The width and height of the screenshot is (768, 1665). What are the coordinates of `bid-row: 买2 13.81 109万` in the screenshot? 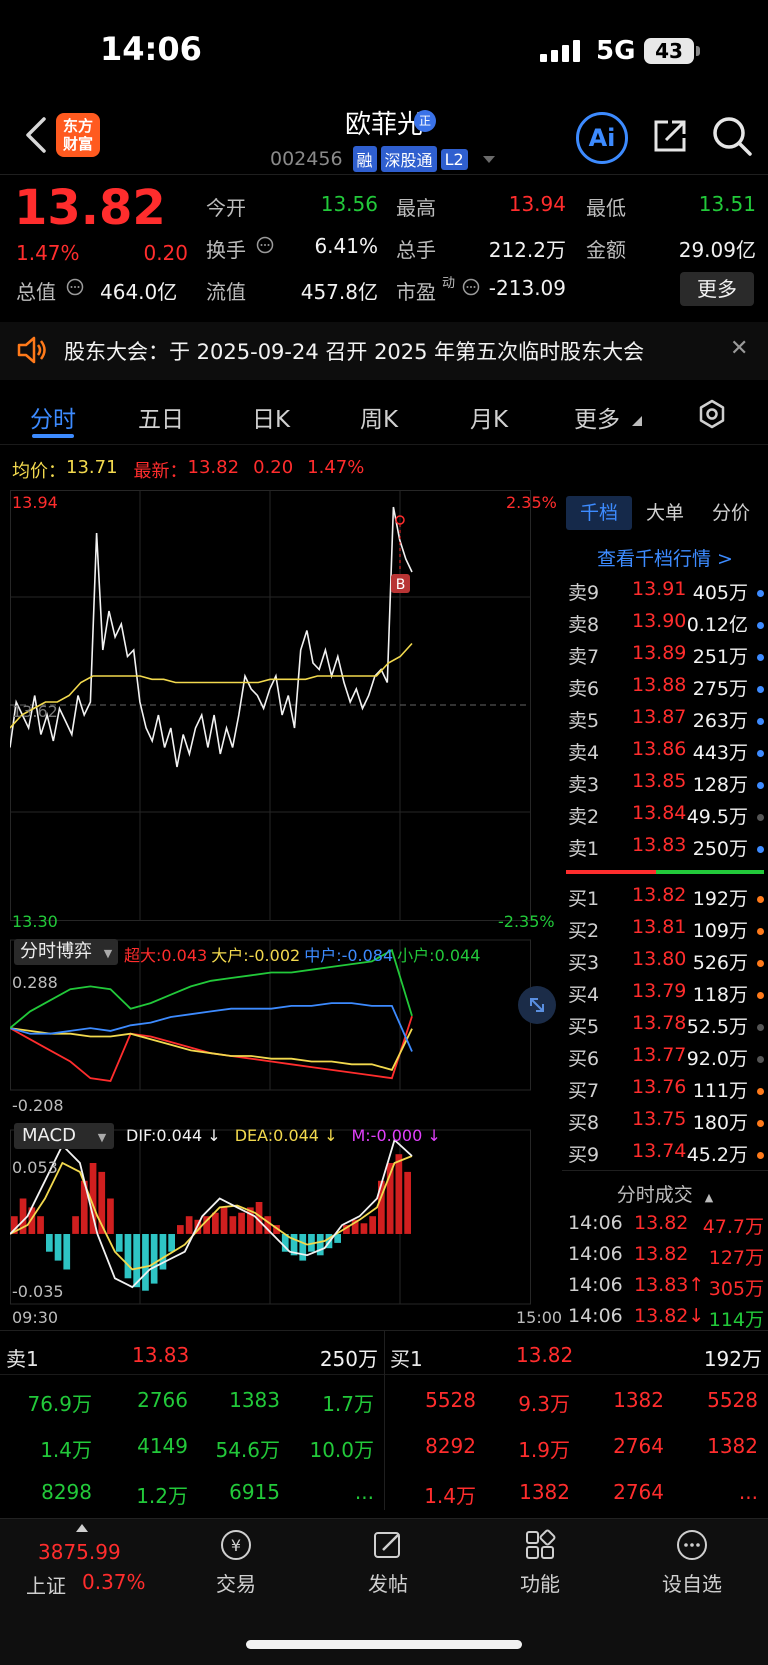 It's located at (666, 932).